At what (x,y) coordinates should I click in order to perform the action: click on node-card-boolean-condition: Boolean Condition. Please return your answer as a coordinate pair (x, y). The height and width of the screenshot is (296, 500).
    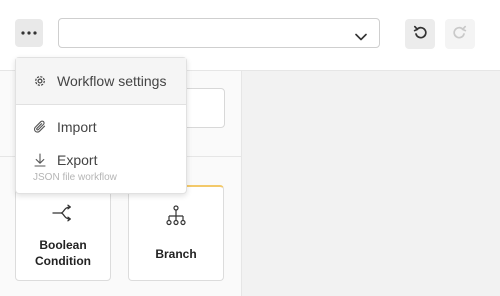
    Looking at the image, I should click on (63, 233).